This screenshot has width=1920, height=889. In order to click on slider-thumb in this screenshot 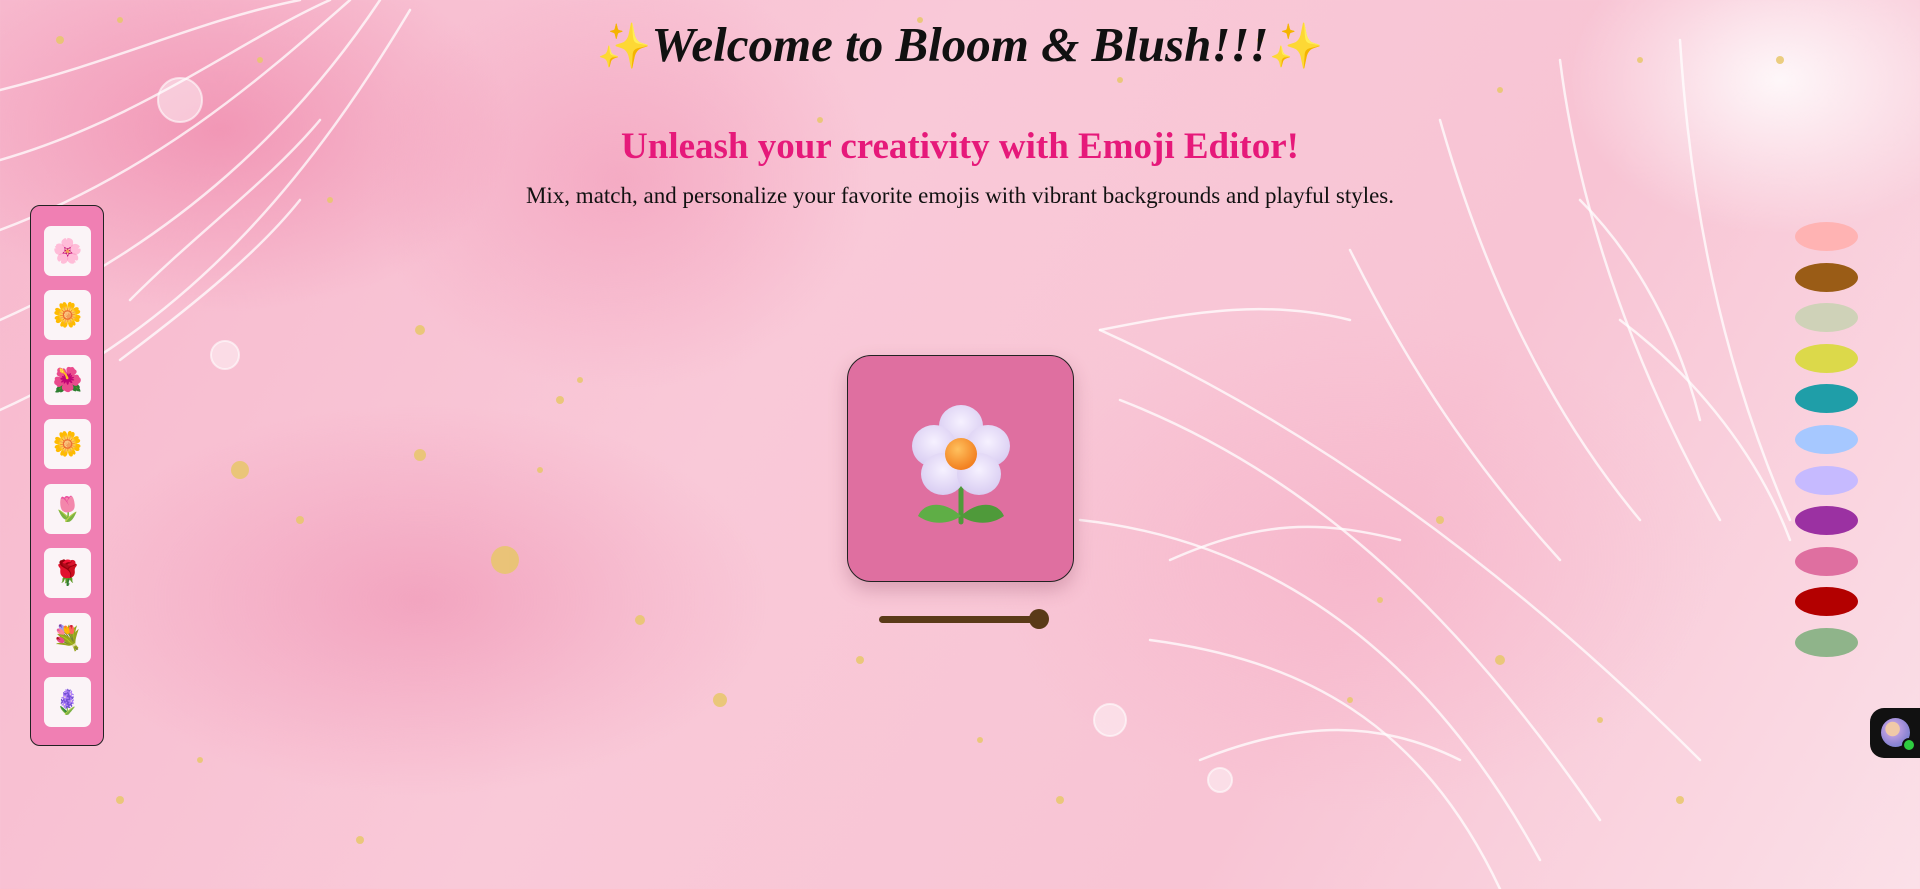, I will do `click(1039, 619)`.